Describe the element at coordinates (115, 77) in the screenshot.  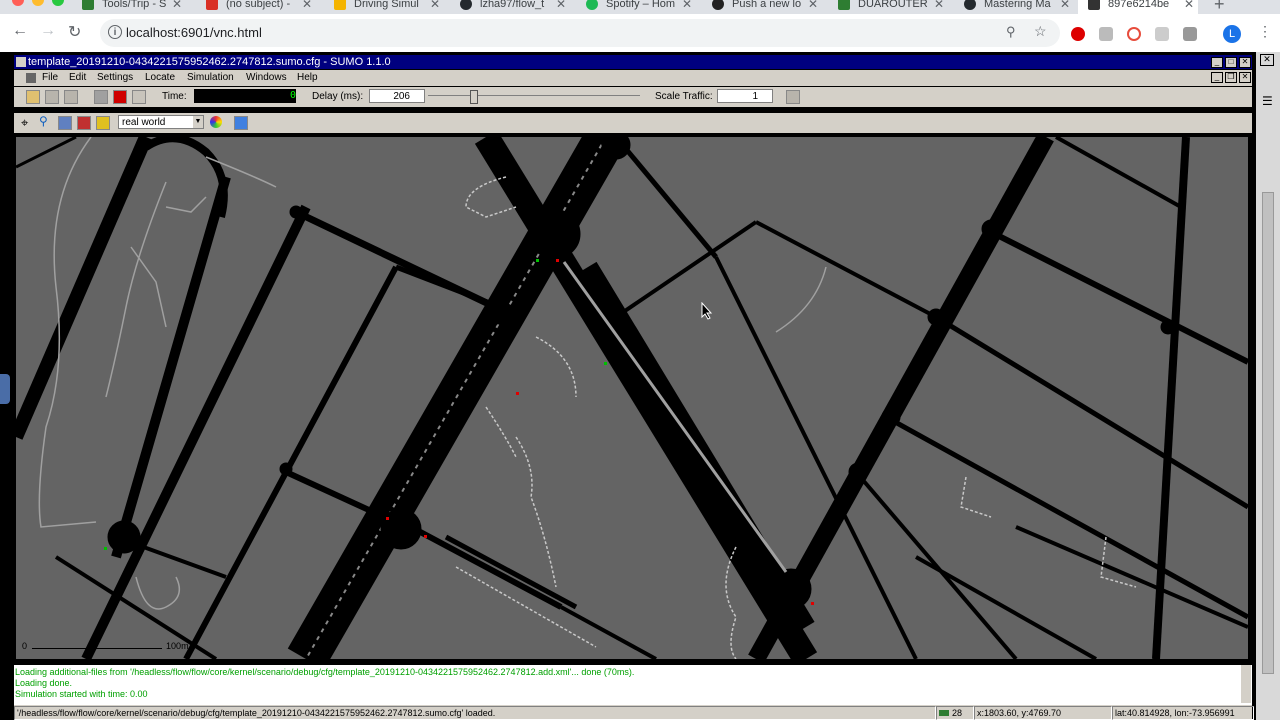
I see `menu-settings: Settings` at that location.